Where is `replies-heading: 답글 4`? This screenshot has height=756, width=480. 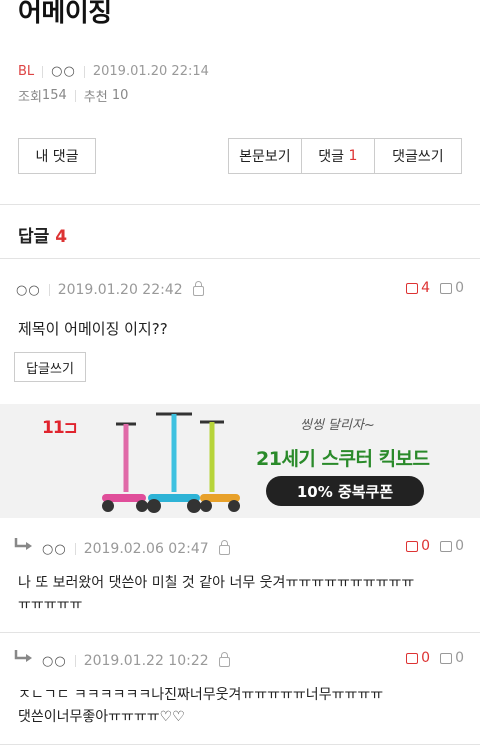
replies-heading: 답글 4 is located at coordinates (42, 234).